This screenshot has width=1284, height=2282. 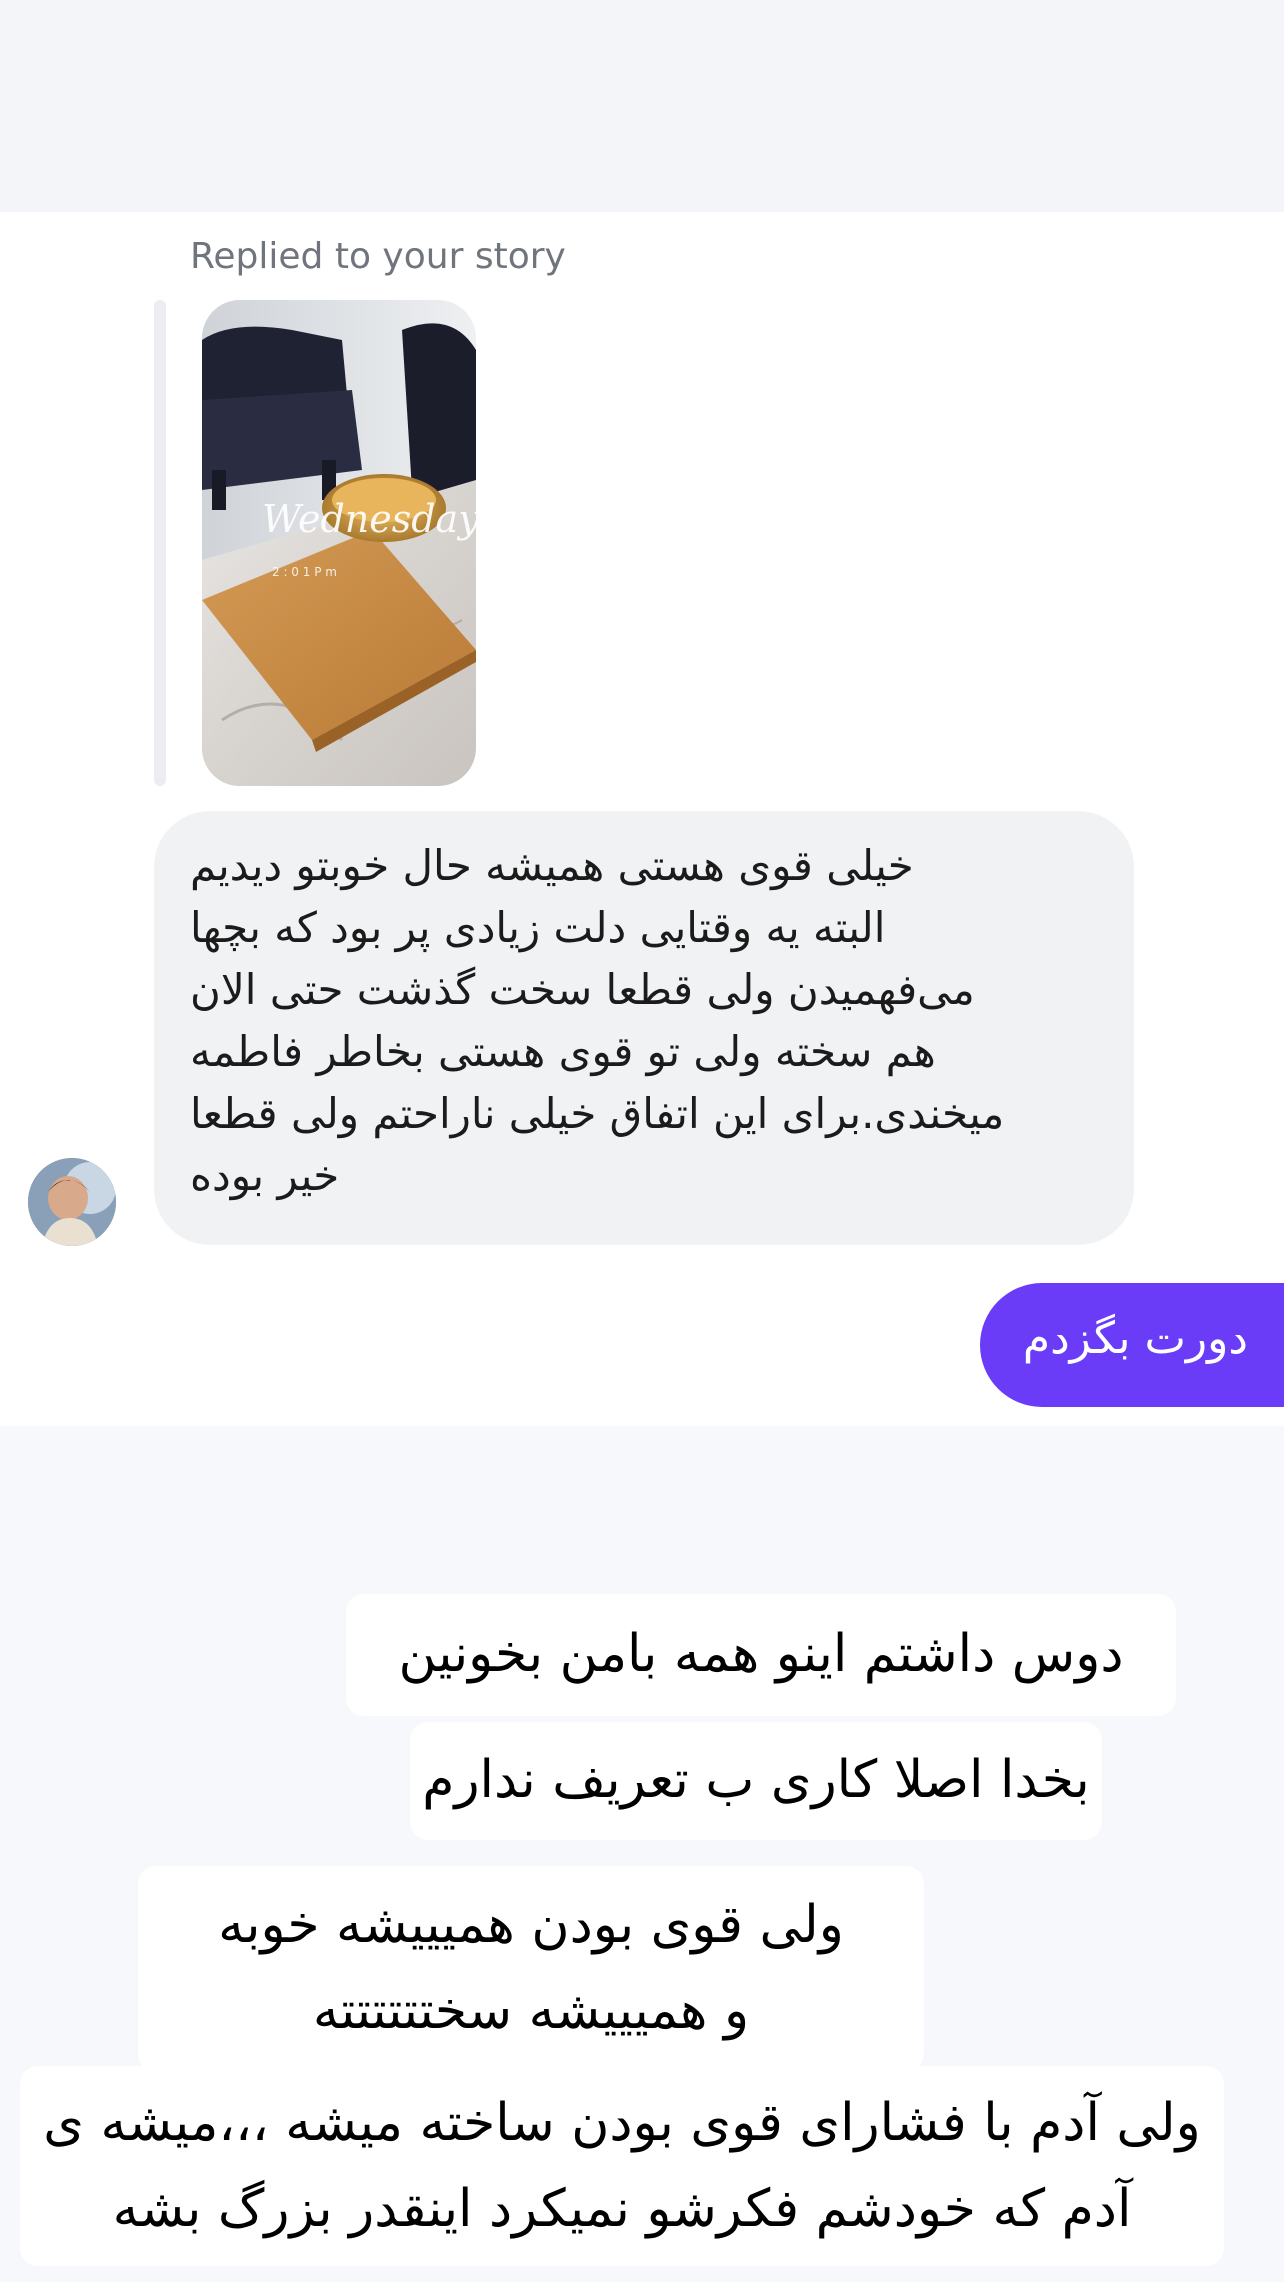 I want to click on story-thumbnail: Wednesday 2 : 0 1 P m, so click(x=339, y=543).